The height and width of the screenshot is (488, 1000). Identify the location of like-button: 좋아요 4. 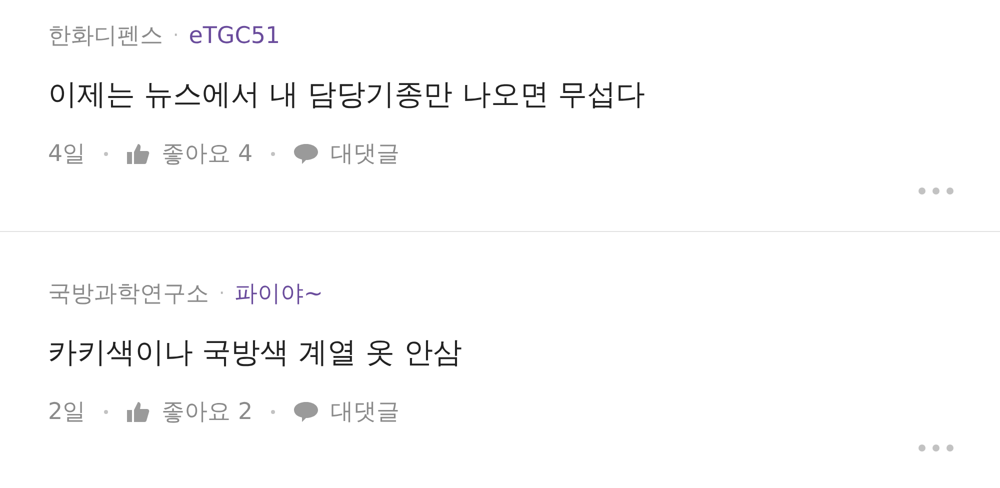
(207, 154).